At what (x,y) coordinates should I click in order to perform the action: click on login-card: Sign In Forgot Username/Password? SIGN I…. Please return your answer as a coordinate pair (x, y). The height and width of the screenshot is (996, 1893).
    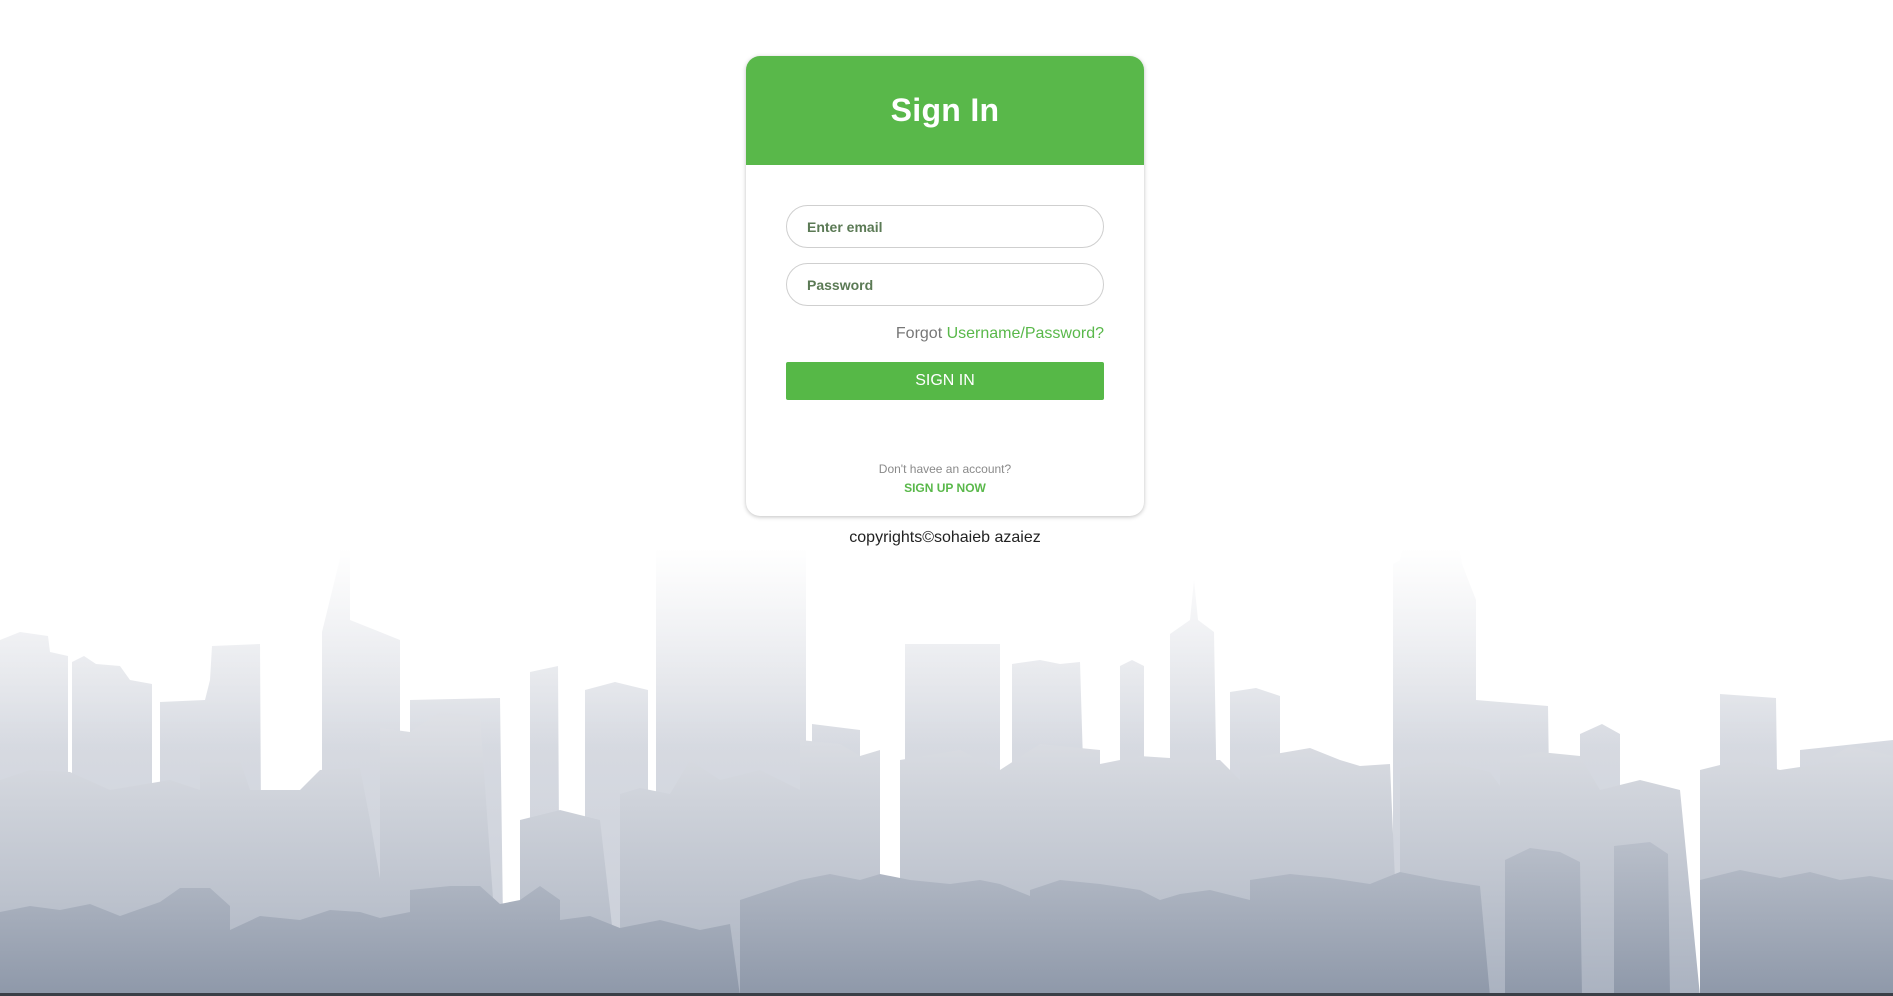
    Looking at the image, I should click on (945, 286).